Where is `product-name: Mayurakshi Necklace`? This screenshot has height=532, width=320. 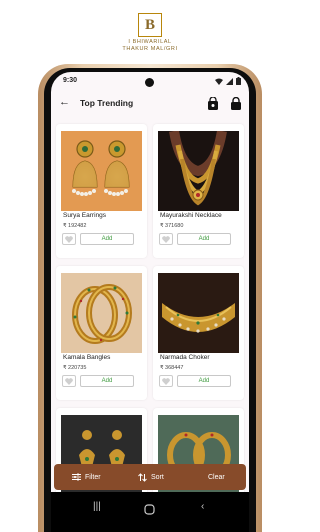 product-name: Mayurakshi Necklace is located at coordinates (191, 215).